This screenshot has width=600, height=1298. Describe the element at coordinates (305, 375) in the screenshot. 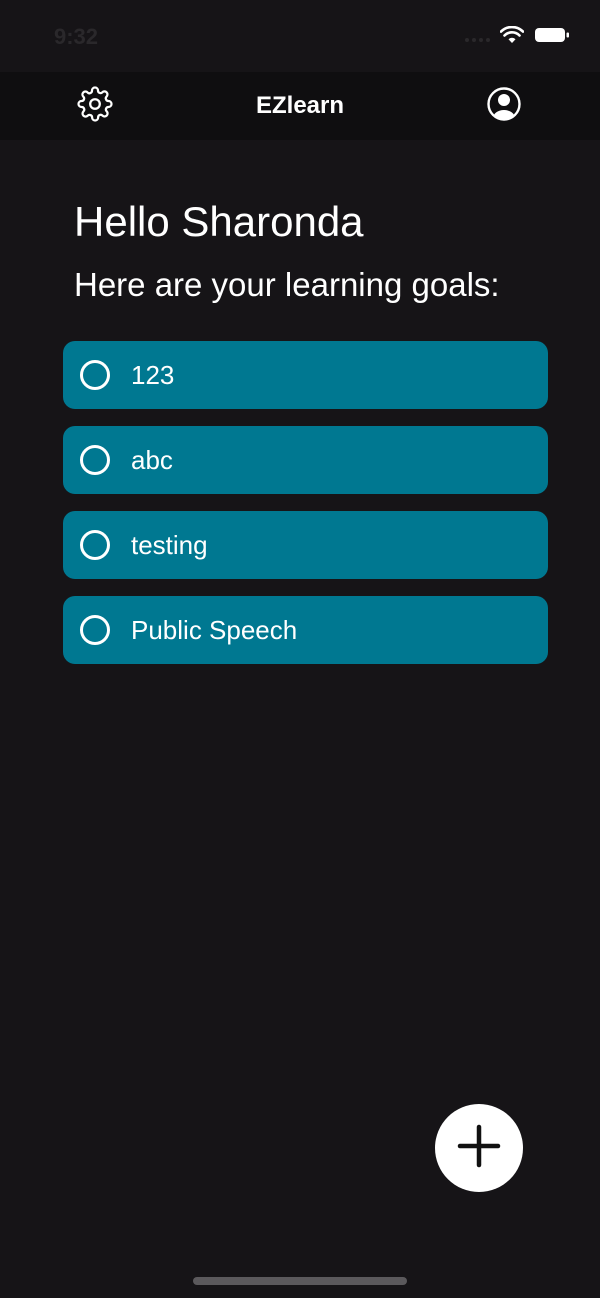

I see `goal-item: 123` at that location.